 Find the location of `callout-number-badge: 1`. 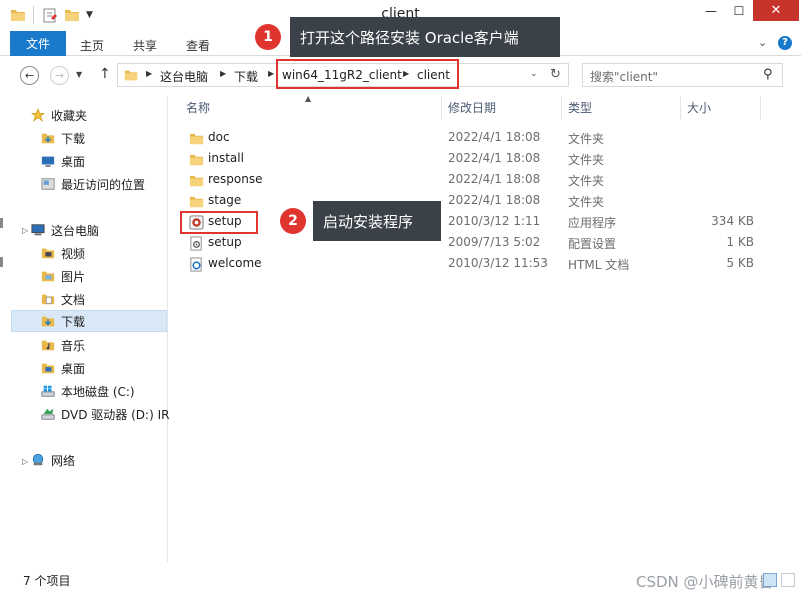

callout-number-badge: 1 is located at coordinates (268, 37).